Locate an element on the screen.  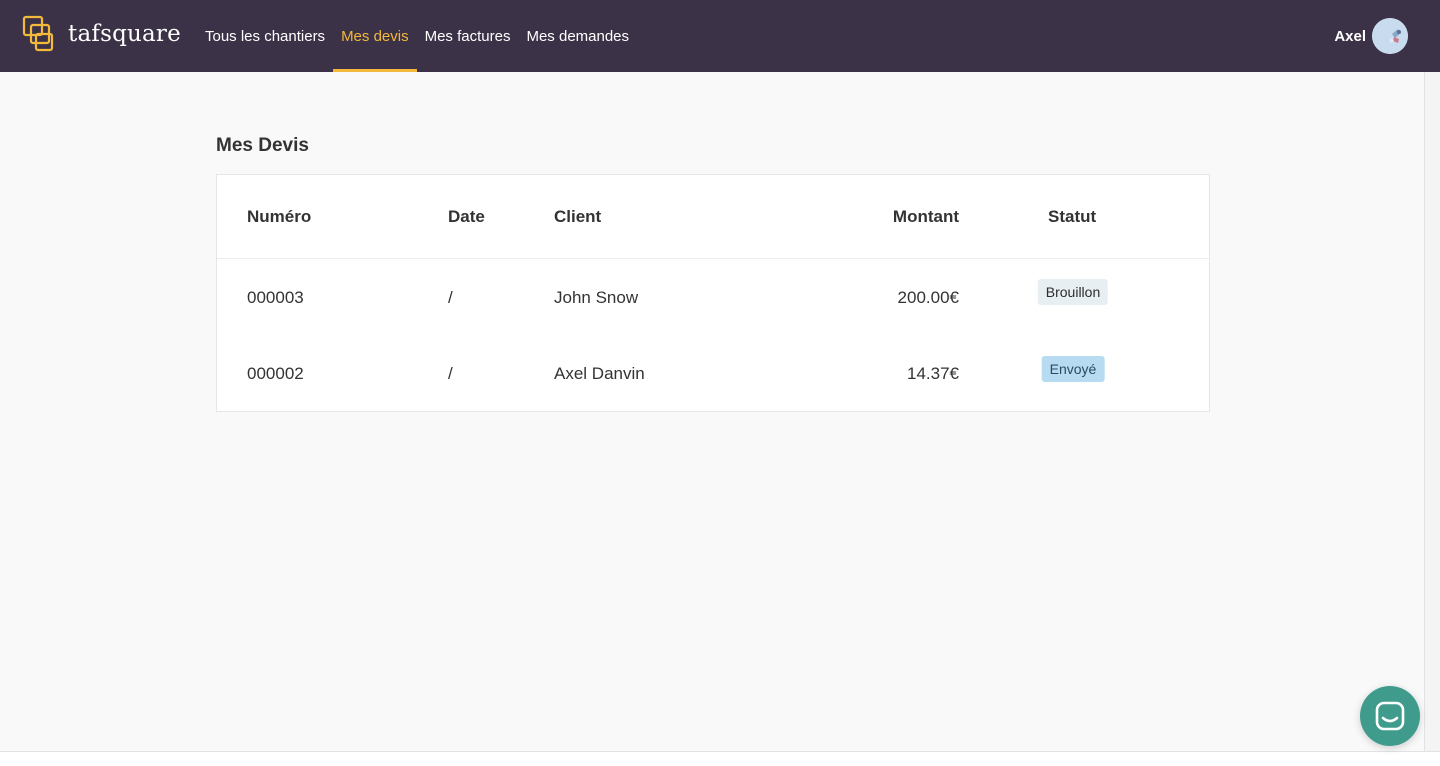
nav-item-mes-demandes: Mes demandes is located at coordinates (577, 36).